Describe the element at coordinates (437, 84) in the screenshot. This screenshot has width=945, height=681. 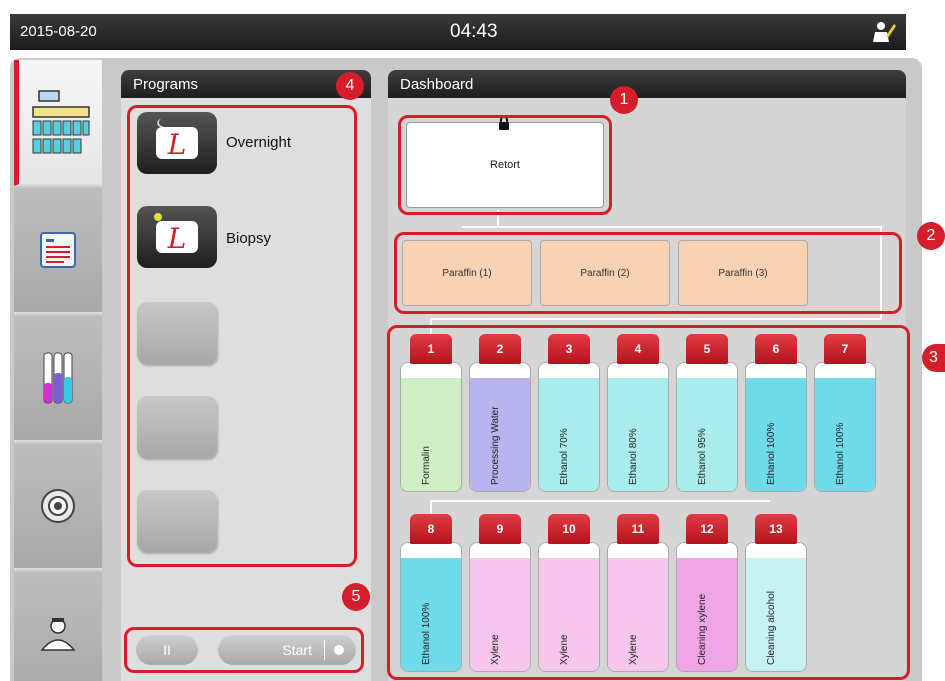
I see `dashboard-title: Dashboard` at that location.